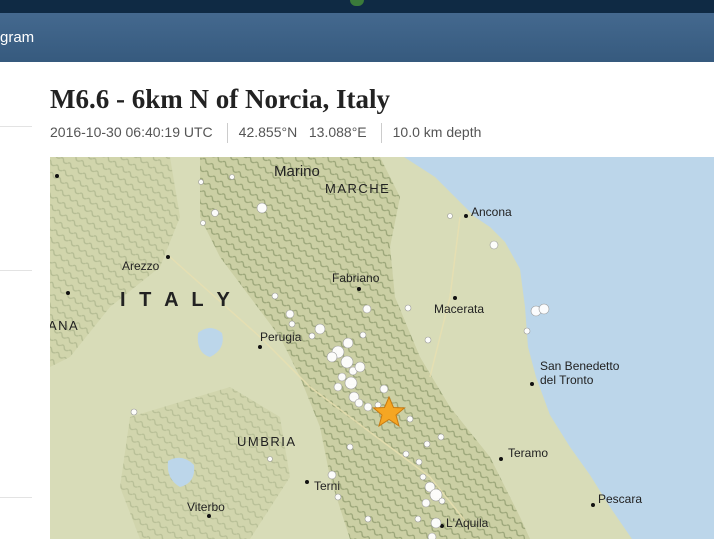 The width and height of the screenshot is (714, 539). What do you see at coordinates (206, 507) in the screenshot?
I see `svg-text: Viterbo` at bounding box center [206, 507].